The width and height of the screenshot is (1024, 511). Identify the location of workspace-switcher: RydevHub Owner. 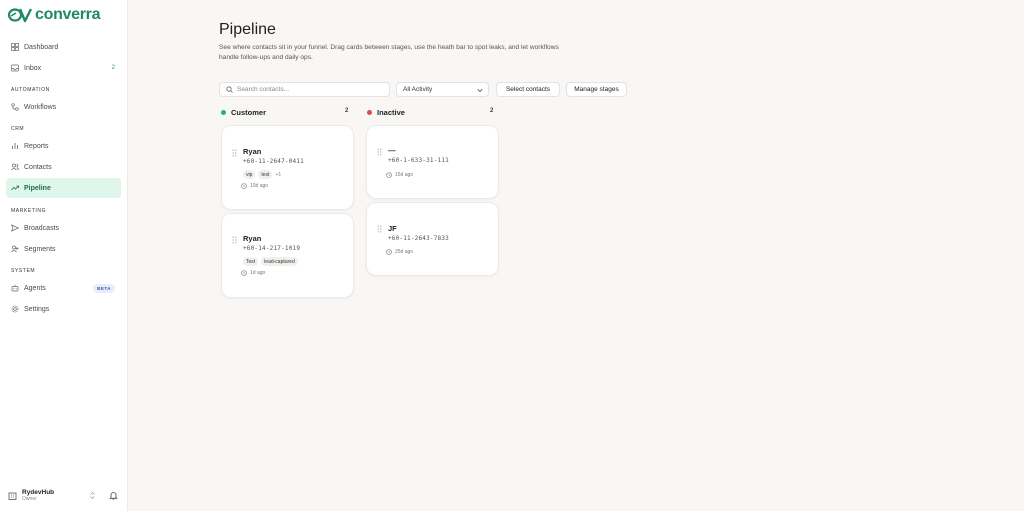
(63, 495).